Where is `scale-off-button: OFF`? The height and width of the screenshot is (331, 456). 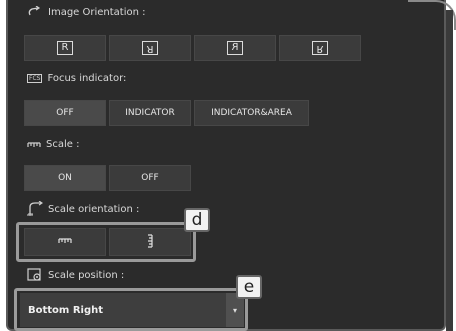 scale-off-button: OFF is located at coordinates (150, 178).